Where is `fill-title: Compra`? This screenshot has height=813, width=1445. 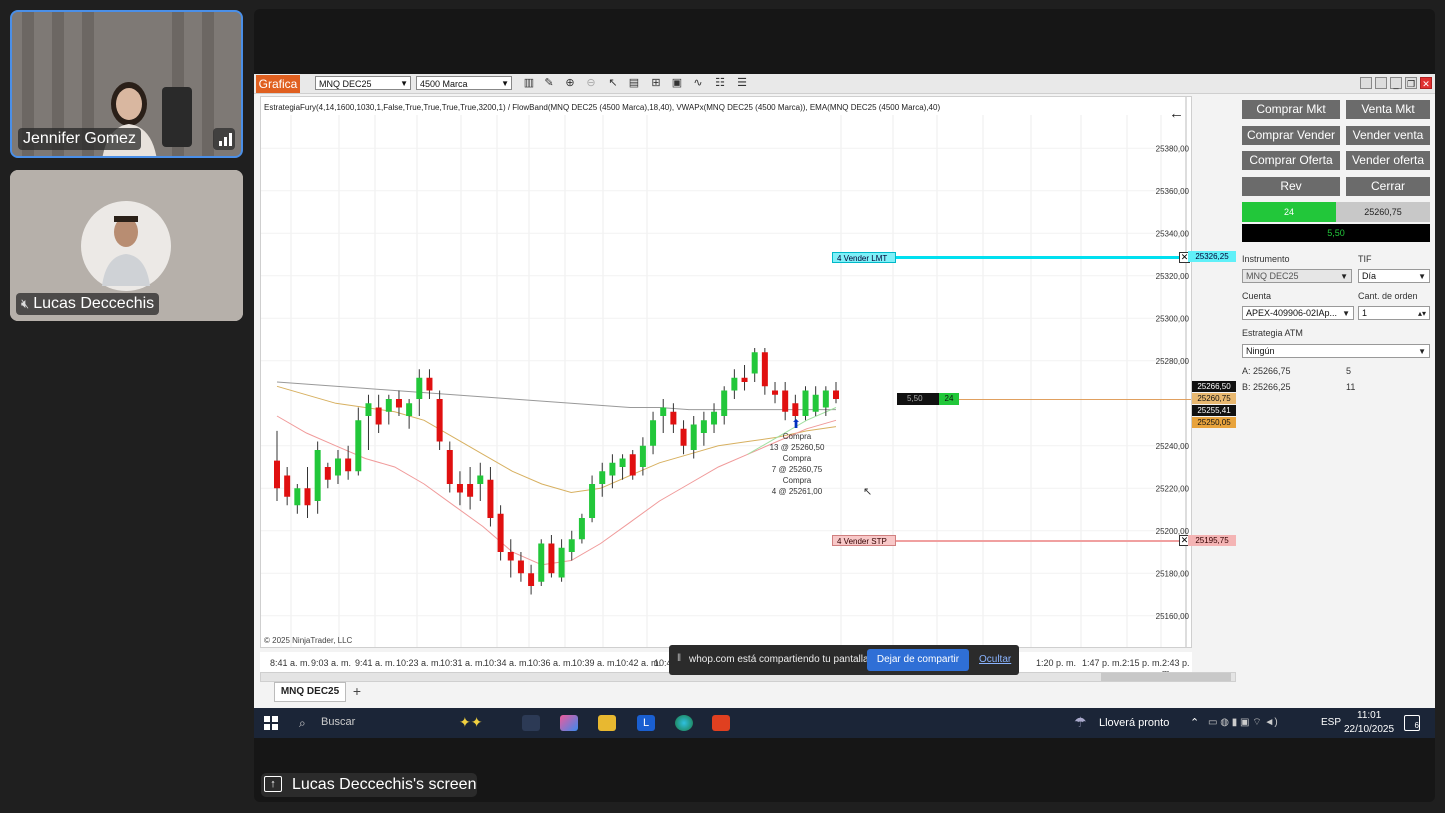
fill-title: Compra is located at coordinates (797, 436).